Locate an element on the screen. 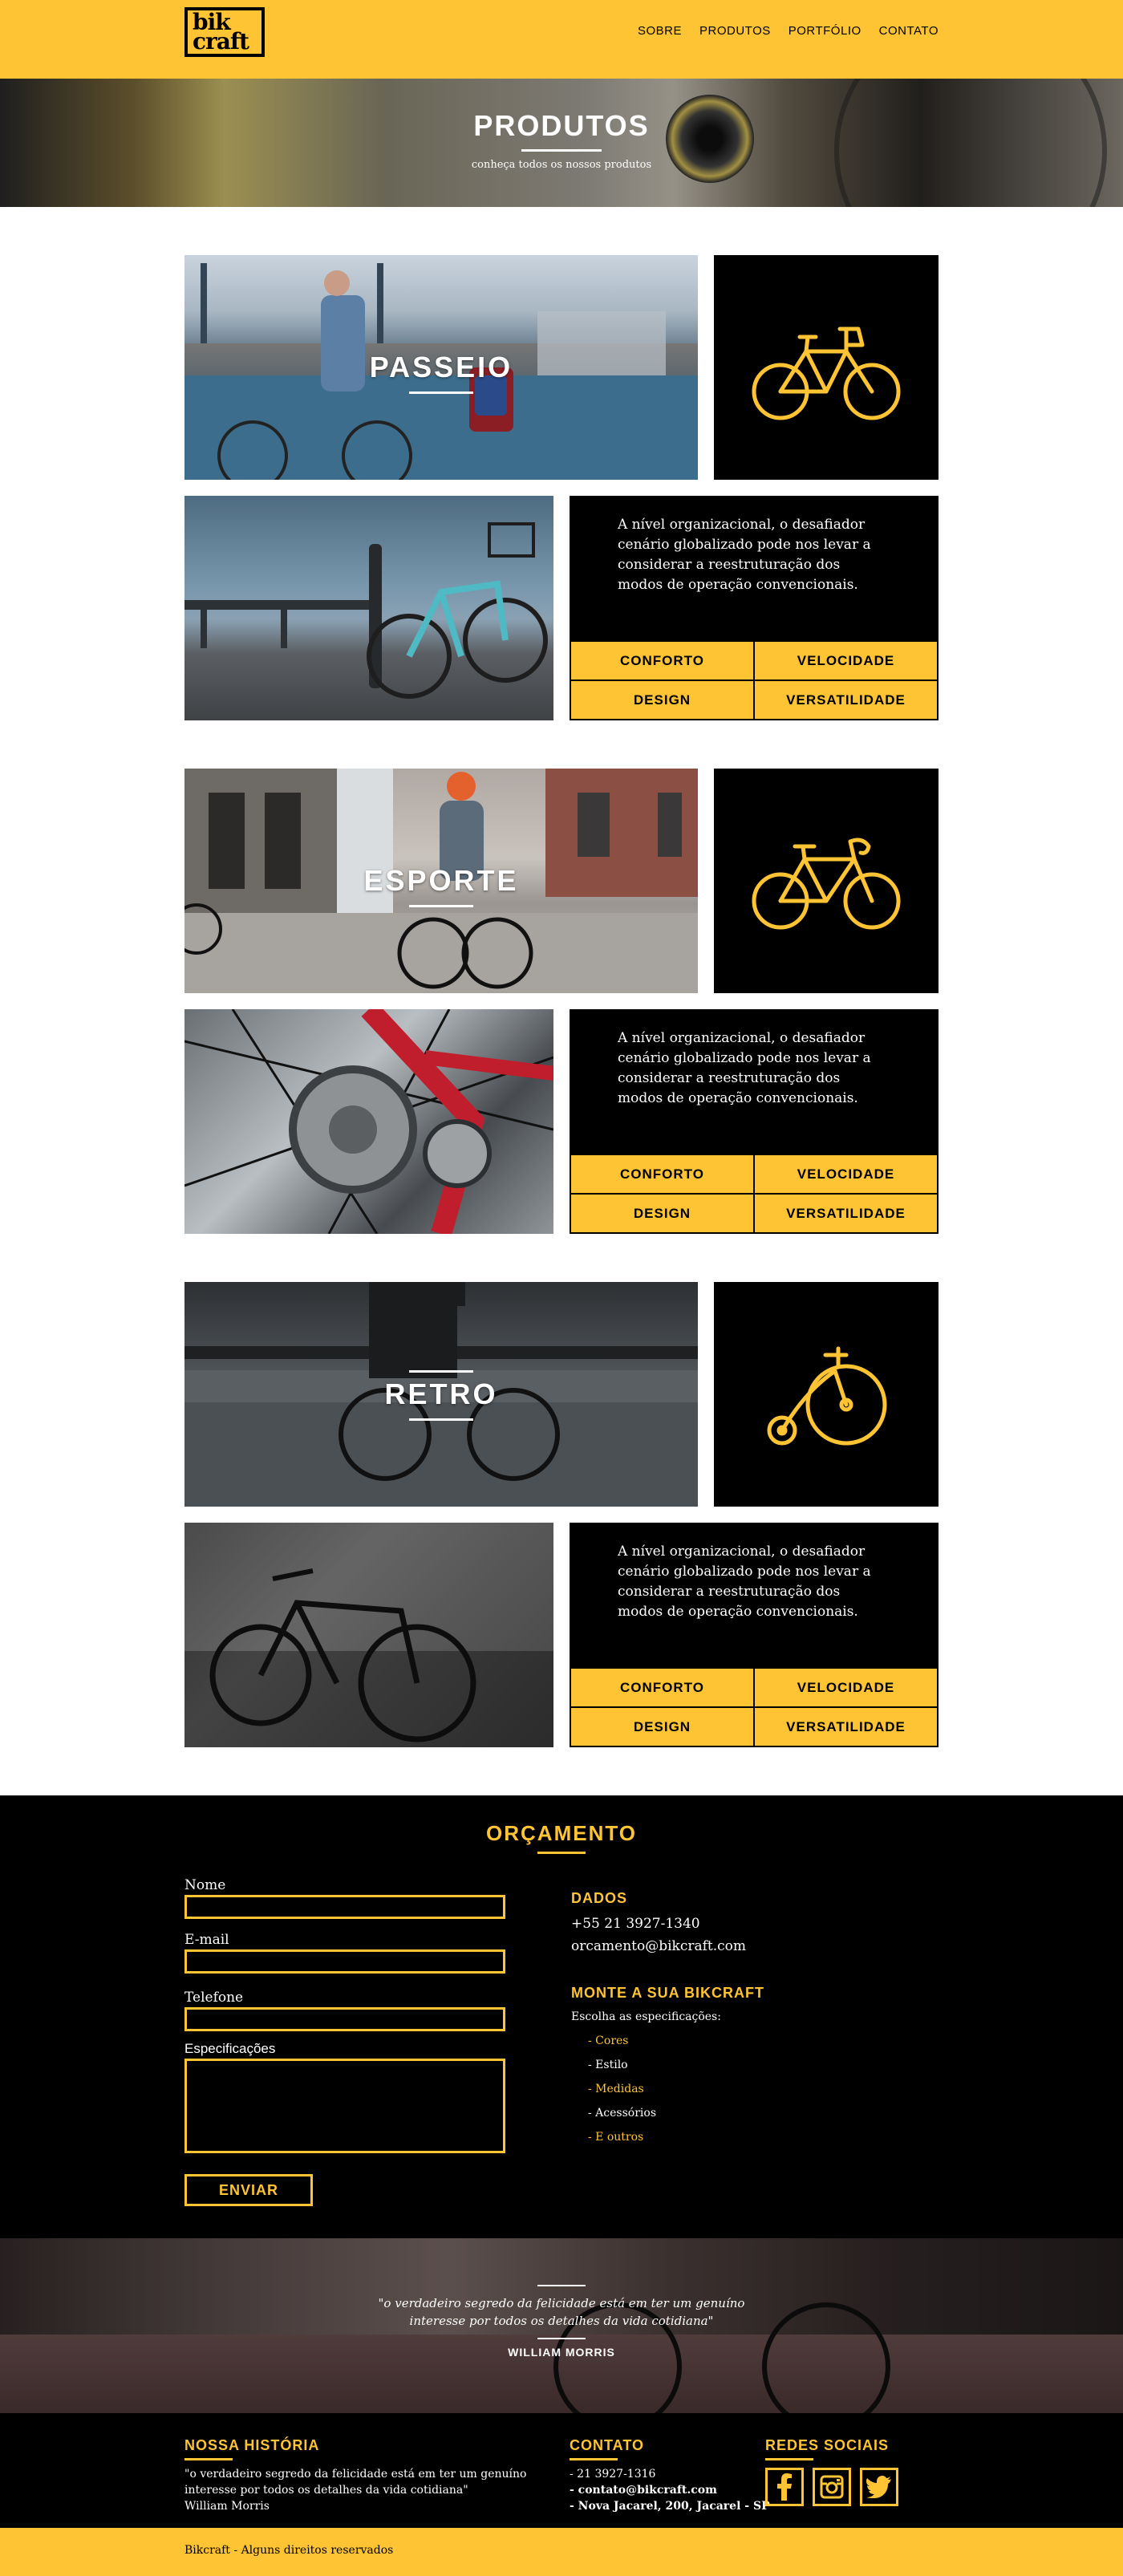 The width and height of the screenshot is (1123, 2576). orcamento-title-divider is located at coordinates (561, 1853).